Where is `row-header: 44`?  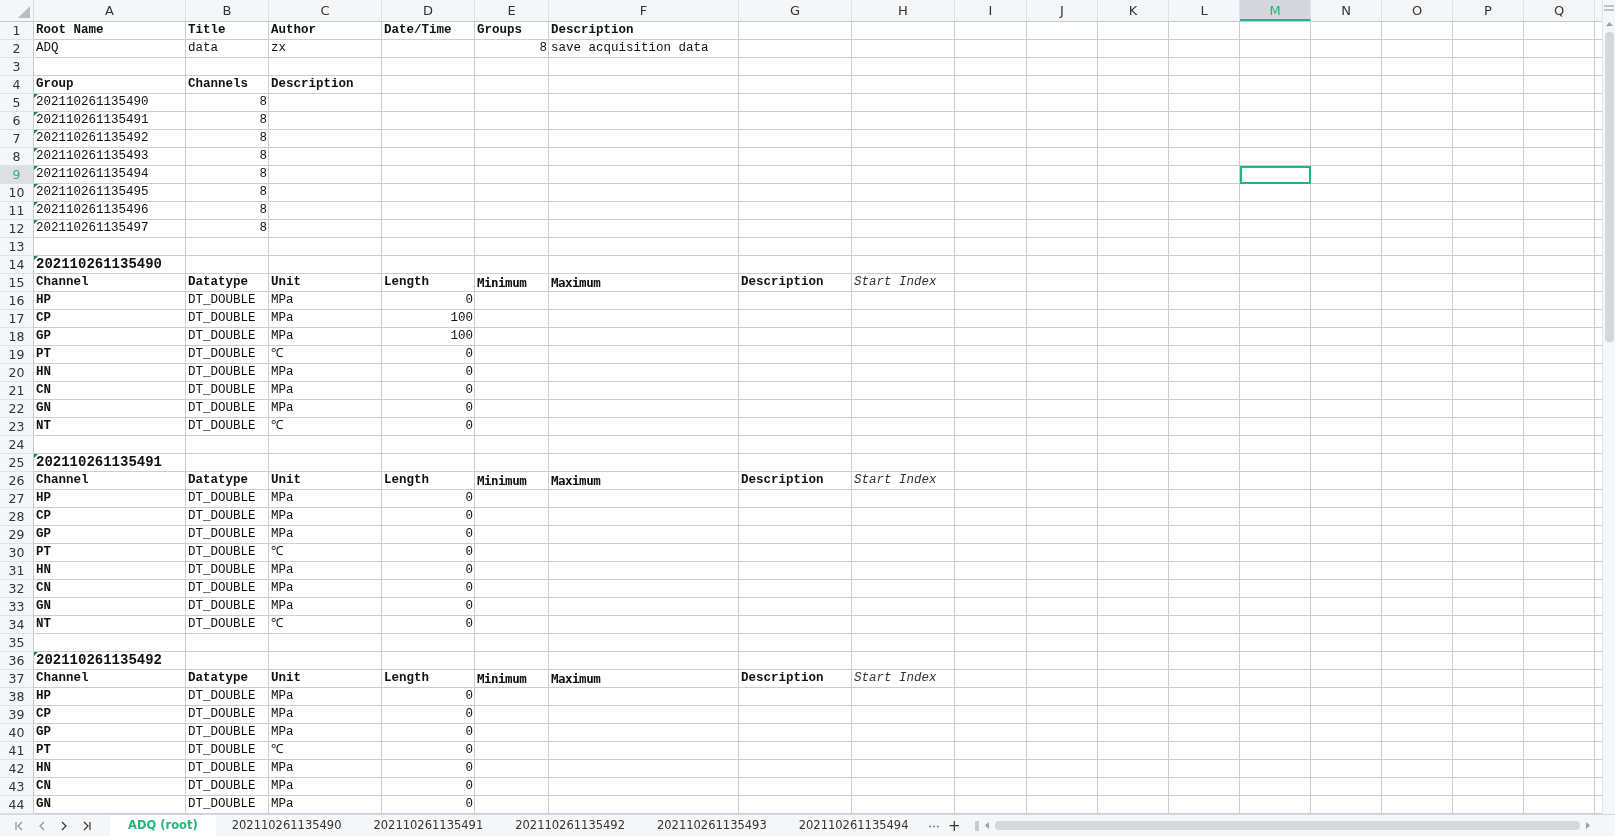 row-header: 44 is located at coordinates (17, 805).